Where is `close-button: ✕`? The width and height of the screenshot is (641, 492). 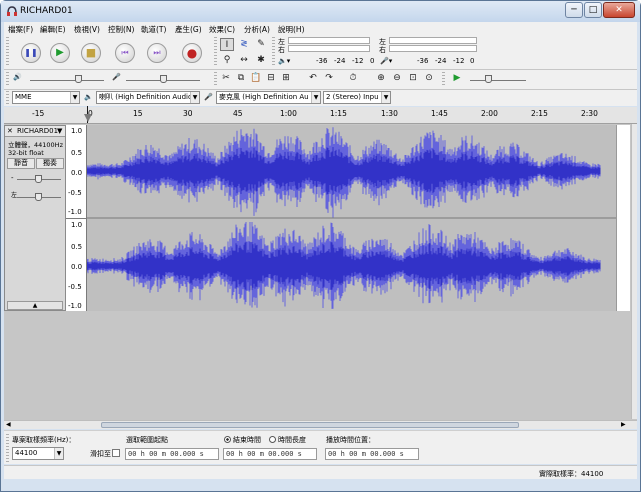
close-button: ✕ is located at coordinates (619, 10).